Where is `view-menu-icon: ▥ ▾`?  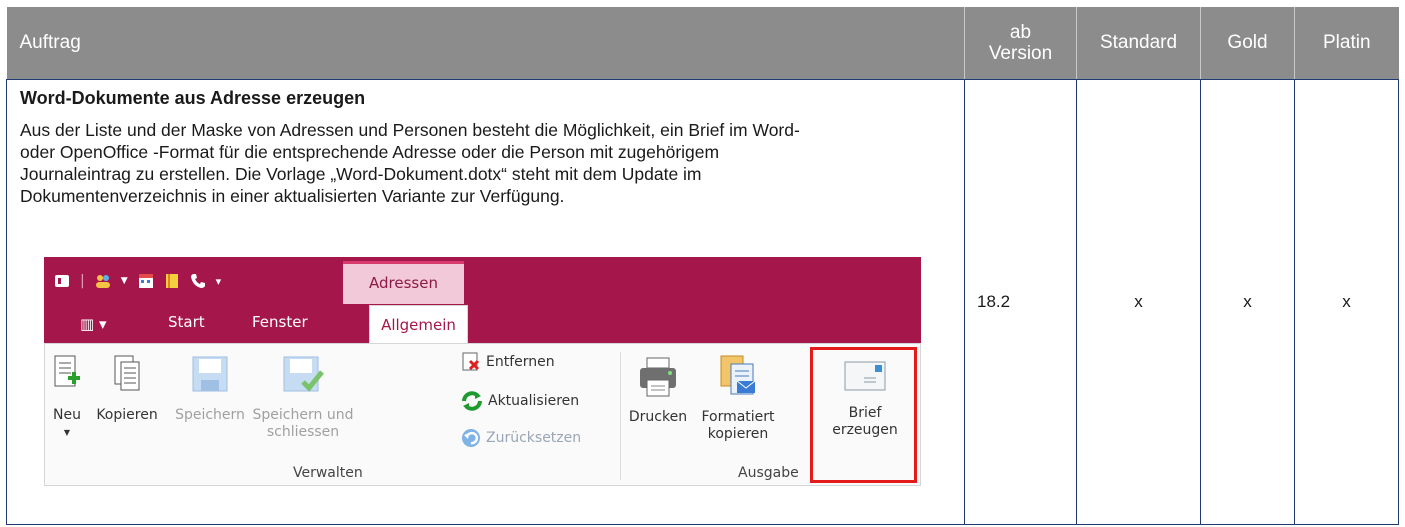 view-menu-icon: ▥ ▾ is located at coordinates (93, 324).